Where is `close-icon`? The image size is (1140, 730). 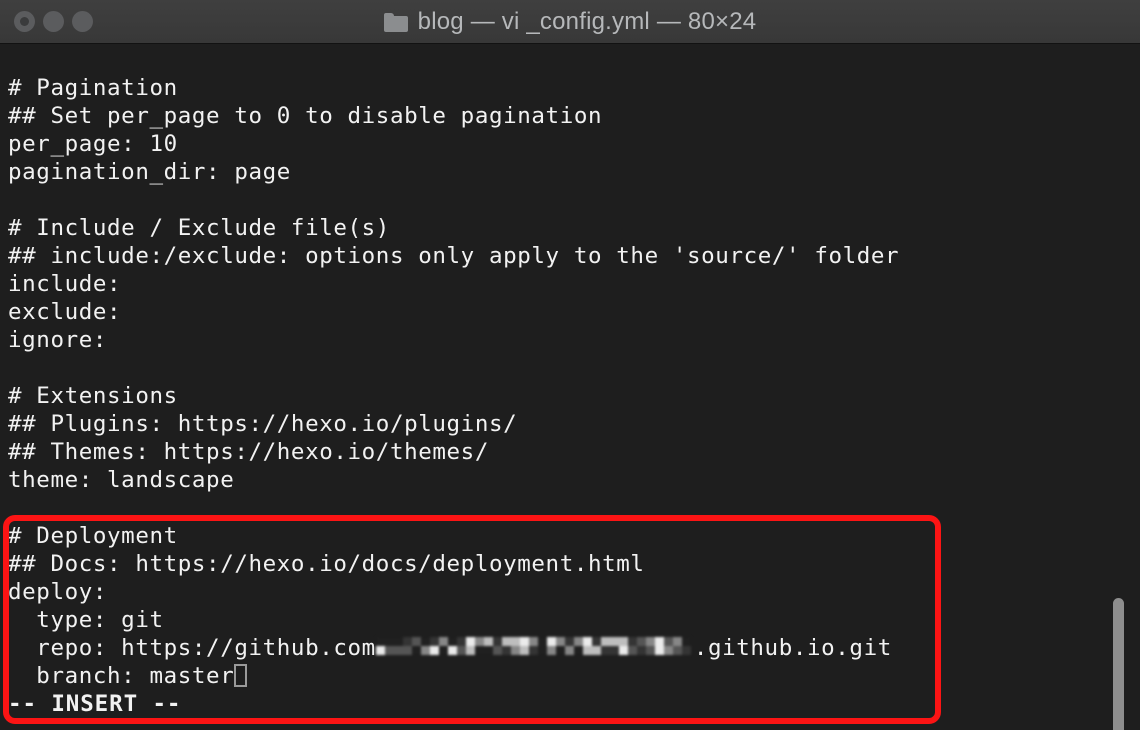 close-icon is located at coordinates (24, 21).